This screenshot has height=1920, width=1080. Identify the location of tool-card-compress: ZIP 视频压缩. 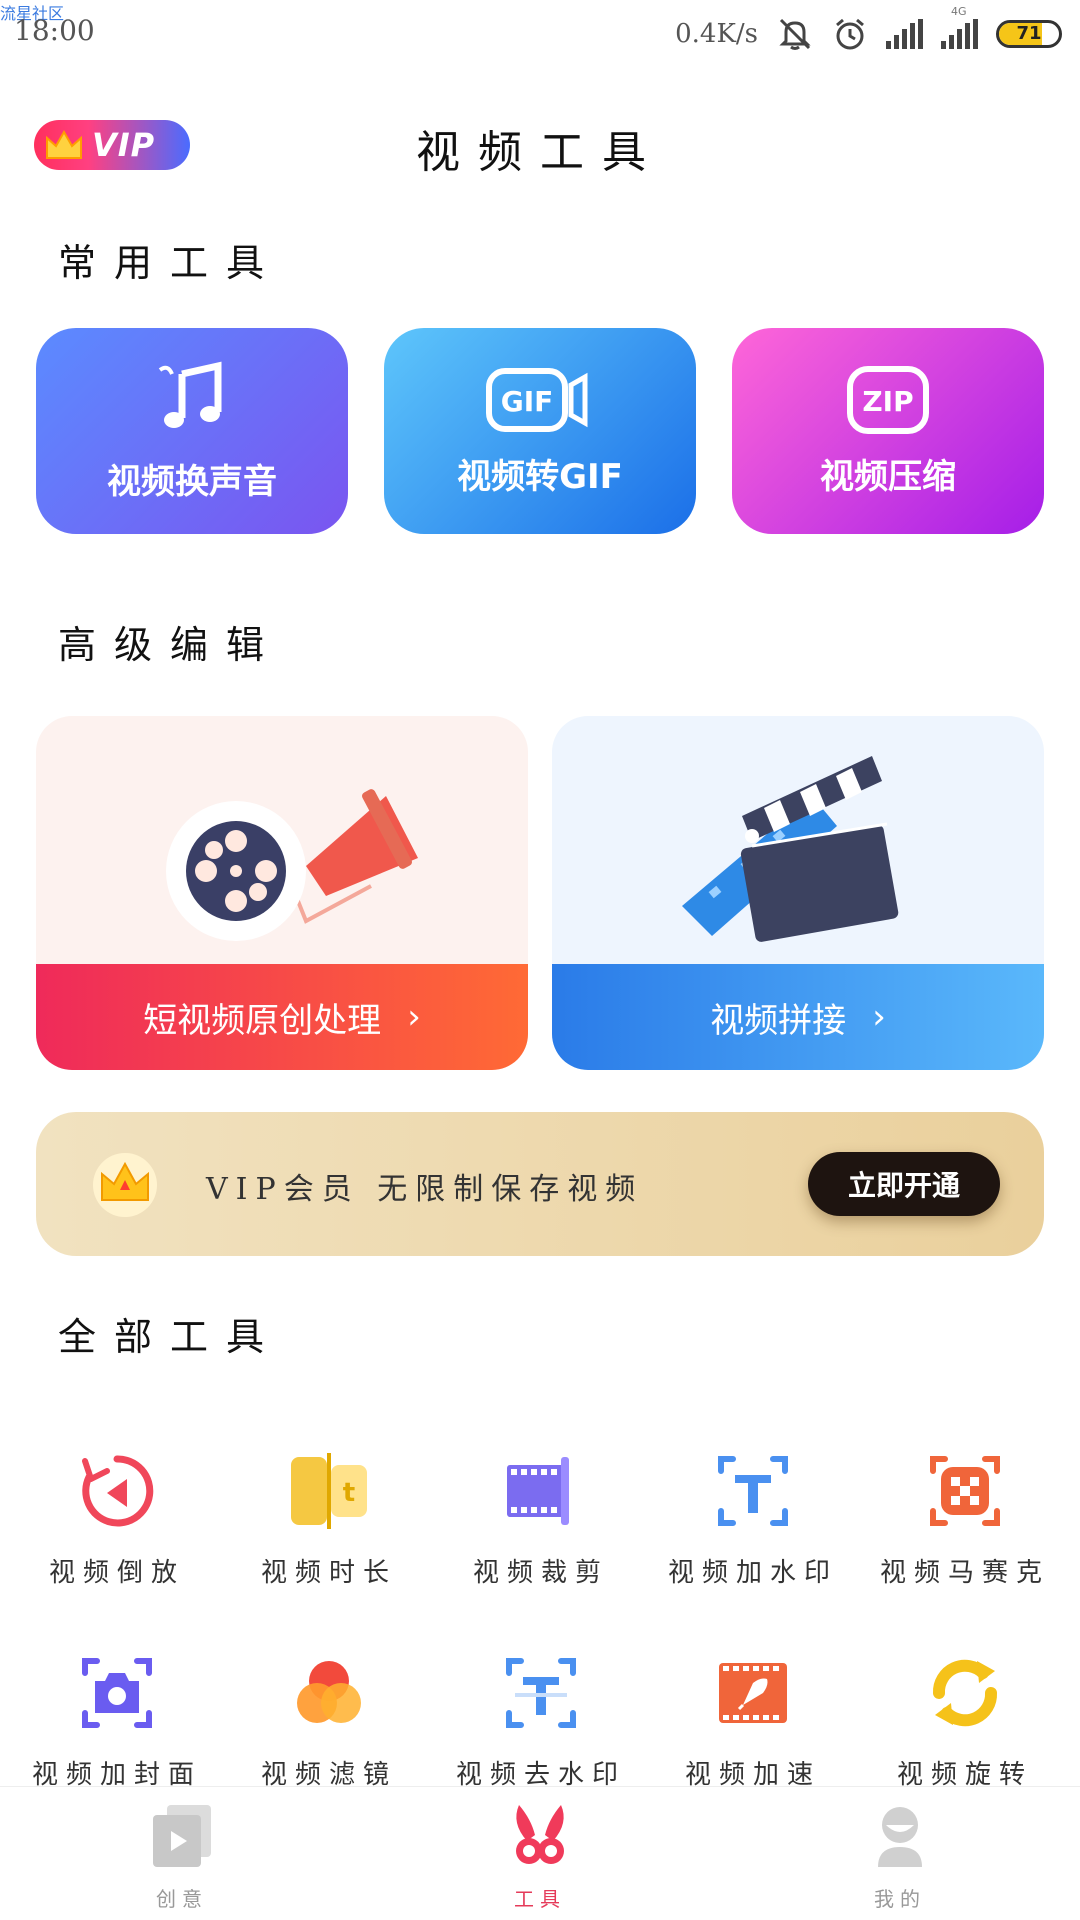
(888, 431).